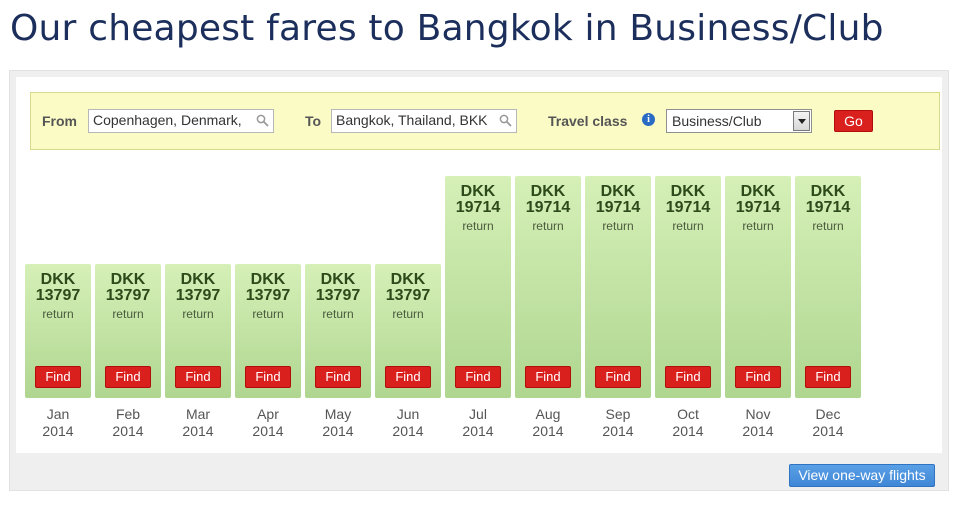 This screenshot has height=508, width=961. Describe the element at coordinates (588, 121) in the screenshot. I see `travel-class-label: Travel class` at that location.